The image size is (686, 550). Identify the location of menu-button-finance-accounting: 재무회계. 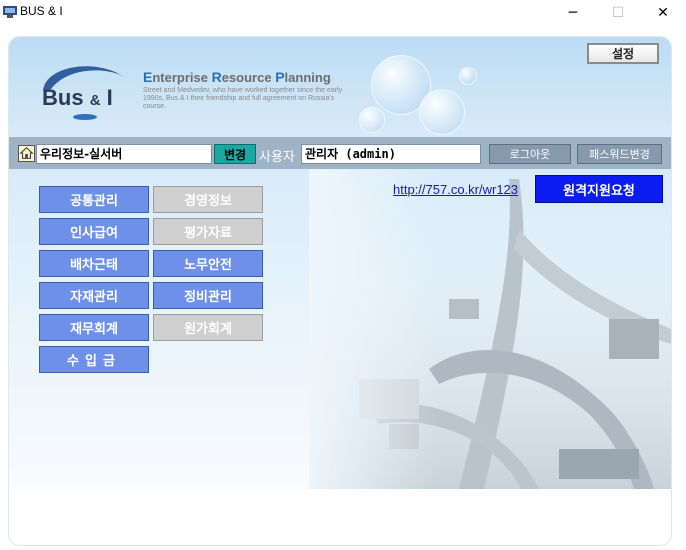
(94, 327).